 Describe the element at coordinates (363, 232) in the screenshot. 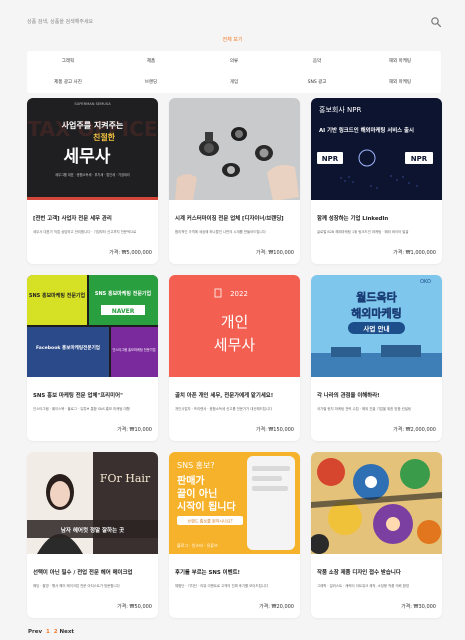

I see `product-description: 글로벌 B2B 해외마케팅 1위 링크드인 마케팅 · 해외 바이어 발굴` at that location.